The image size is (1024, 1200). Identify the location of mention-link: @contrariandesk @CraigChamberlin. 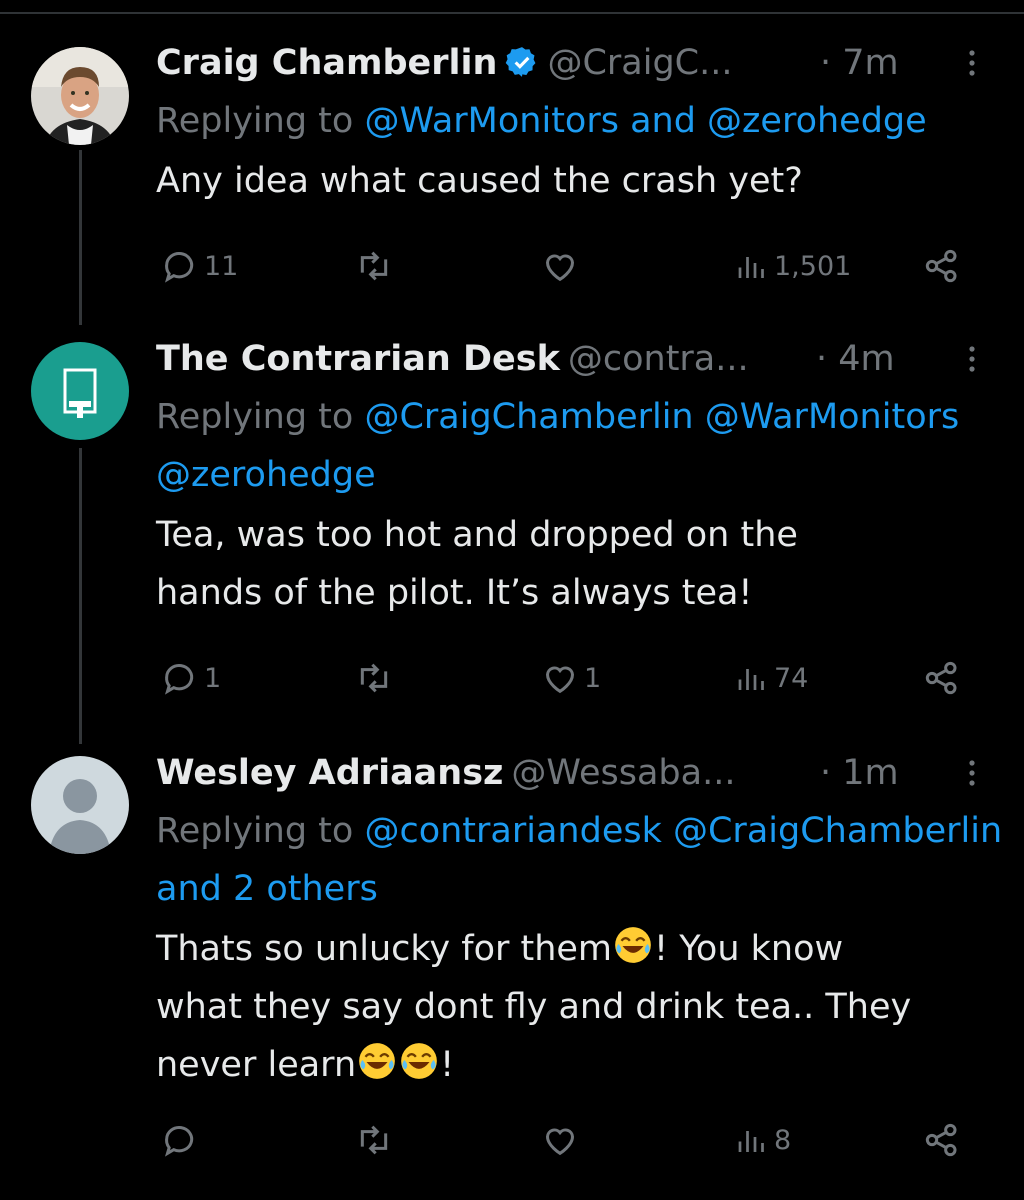
(683, 831).